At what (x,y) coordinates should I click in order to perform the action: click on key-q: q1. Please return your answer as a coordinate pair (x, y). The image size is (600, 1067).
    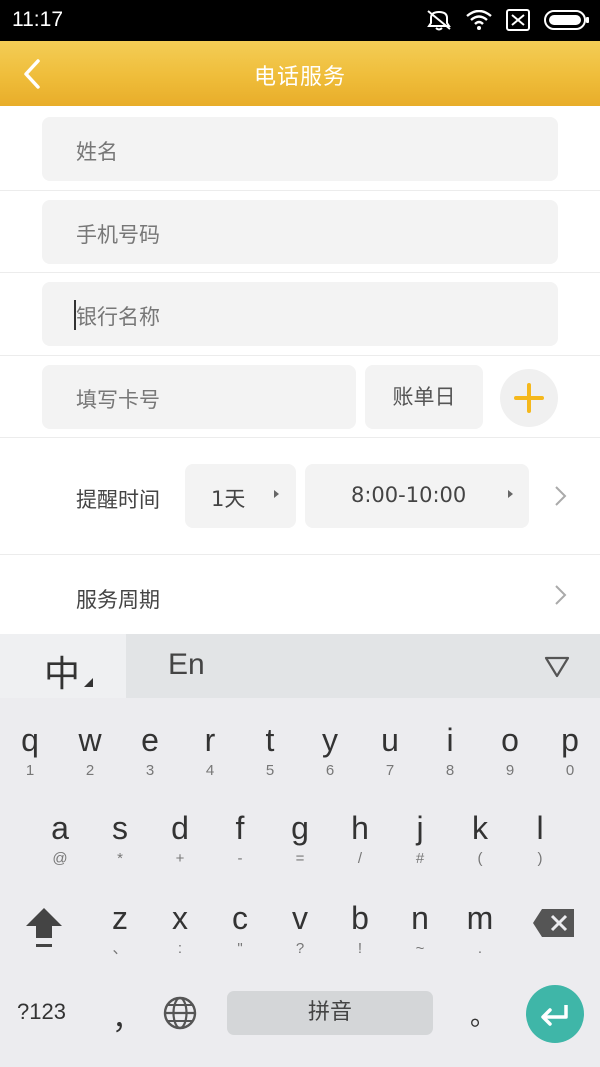
    Looking at the image, I should click on (30, 751).